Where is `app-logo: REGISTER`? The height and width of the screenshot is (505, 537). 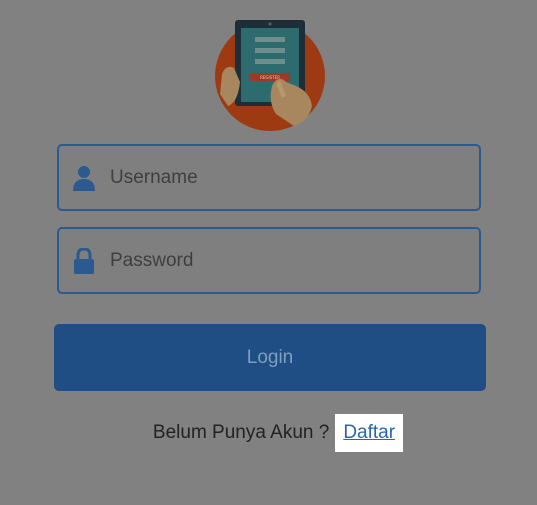
app-logo: REGISTER is located at coordinates (270, 73).